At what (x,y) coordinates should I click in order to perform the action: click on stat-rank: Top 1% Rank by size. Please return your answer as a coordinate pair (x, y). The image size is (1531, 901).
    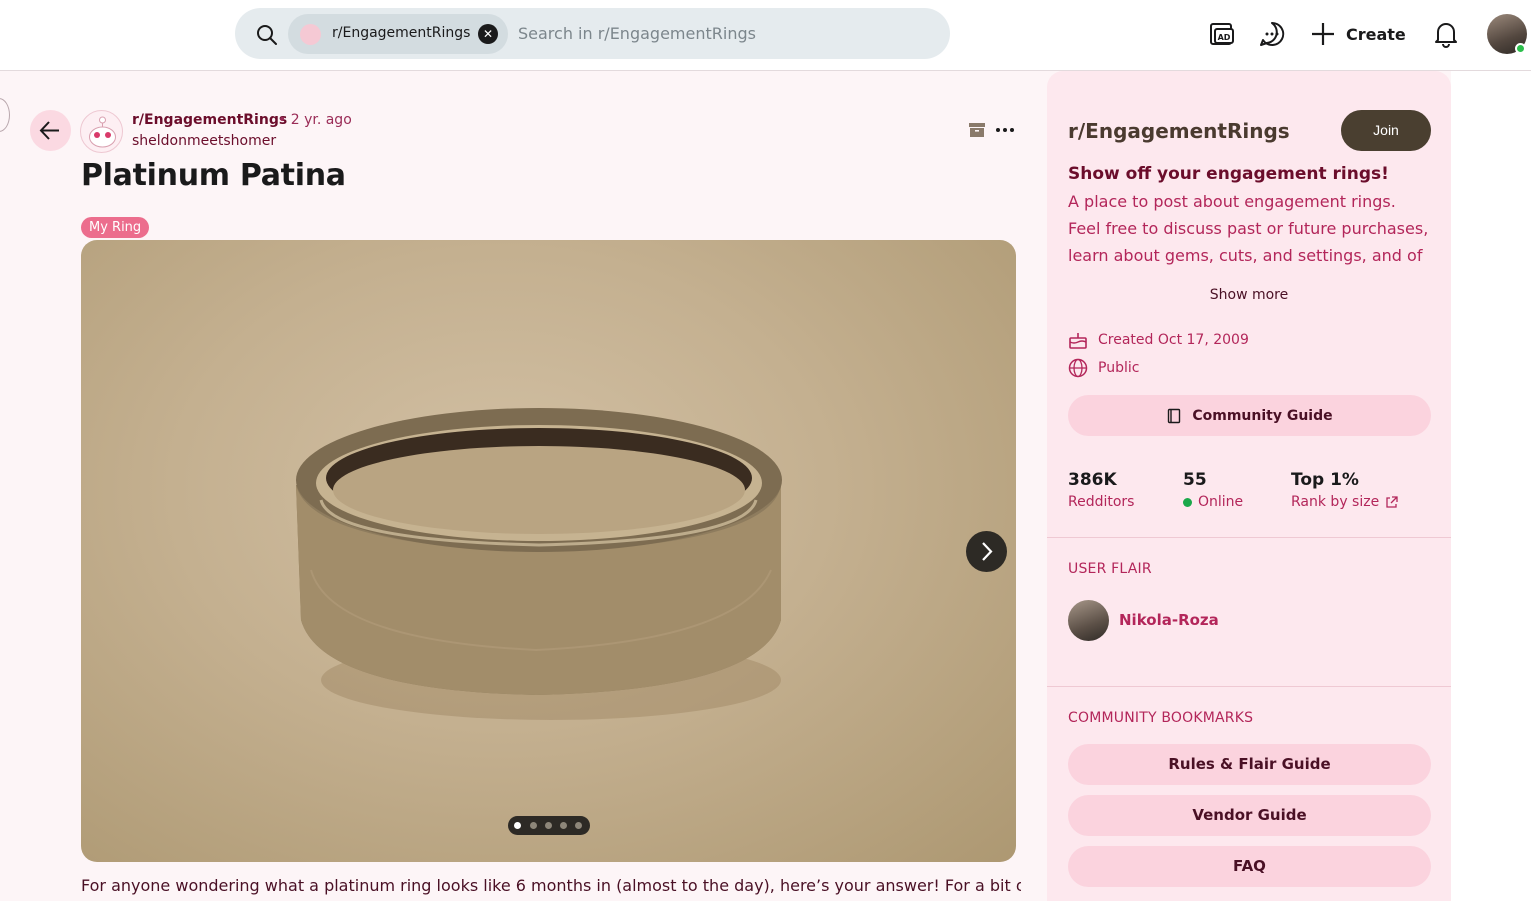
    Looking at the image, I should click on (1344, 490).